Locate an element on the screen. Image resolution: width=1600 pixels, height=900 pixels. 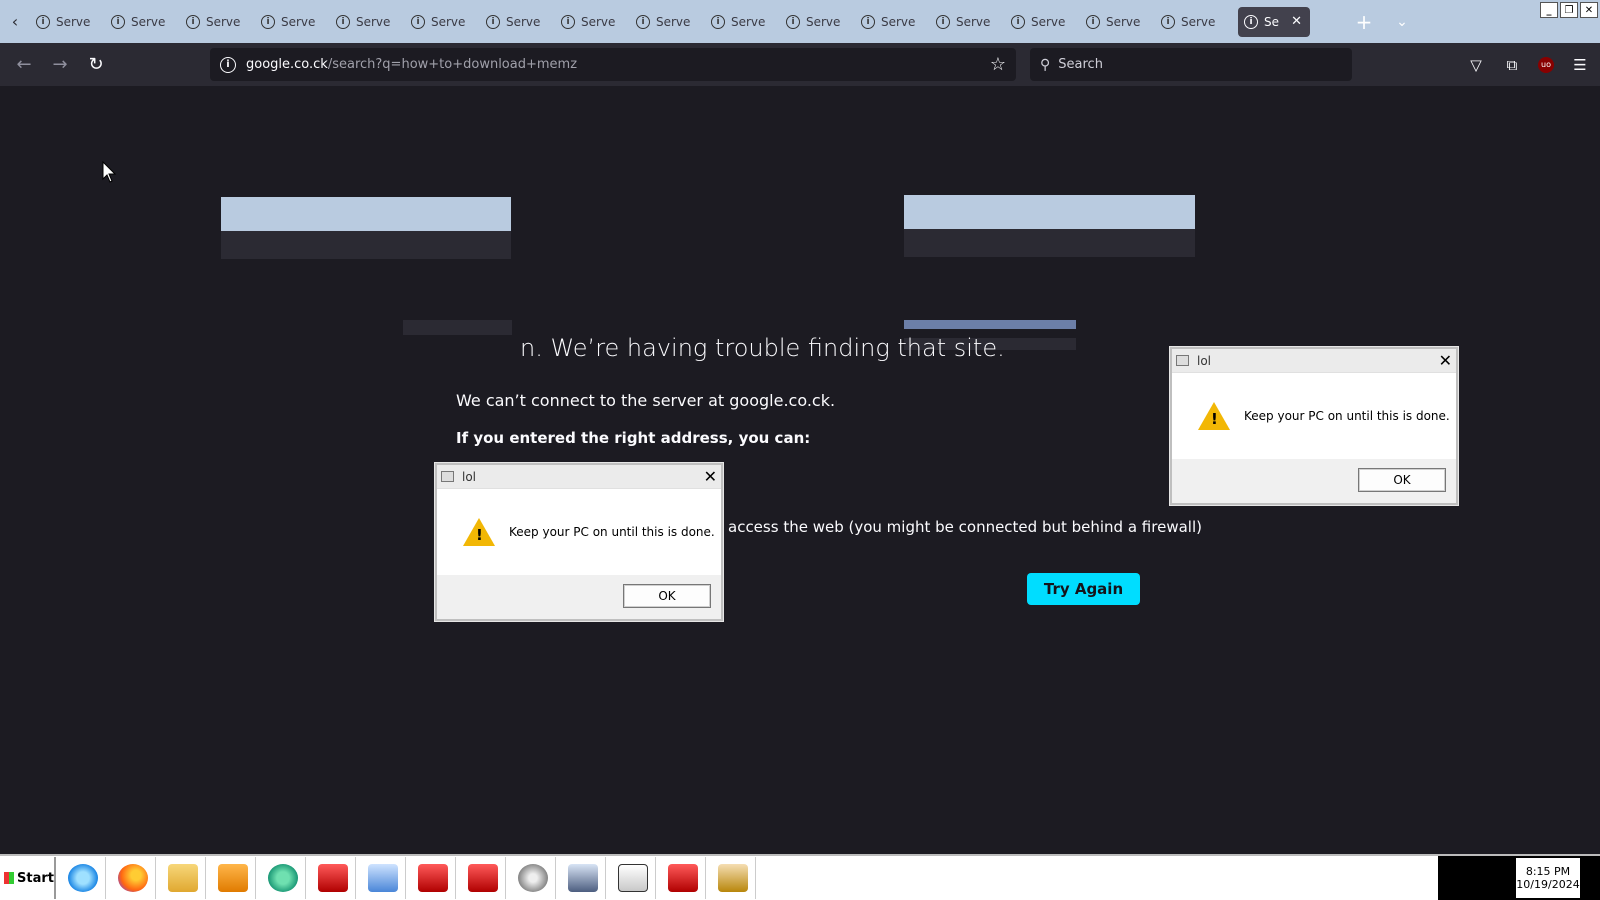
ublock-icon: uo is located at coordinates (1546, 64).